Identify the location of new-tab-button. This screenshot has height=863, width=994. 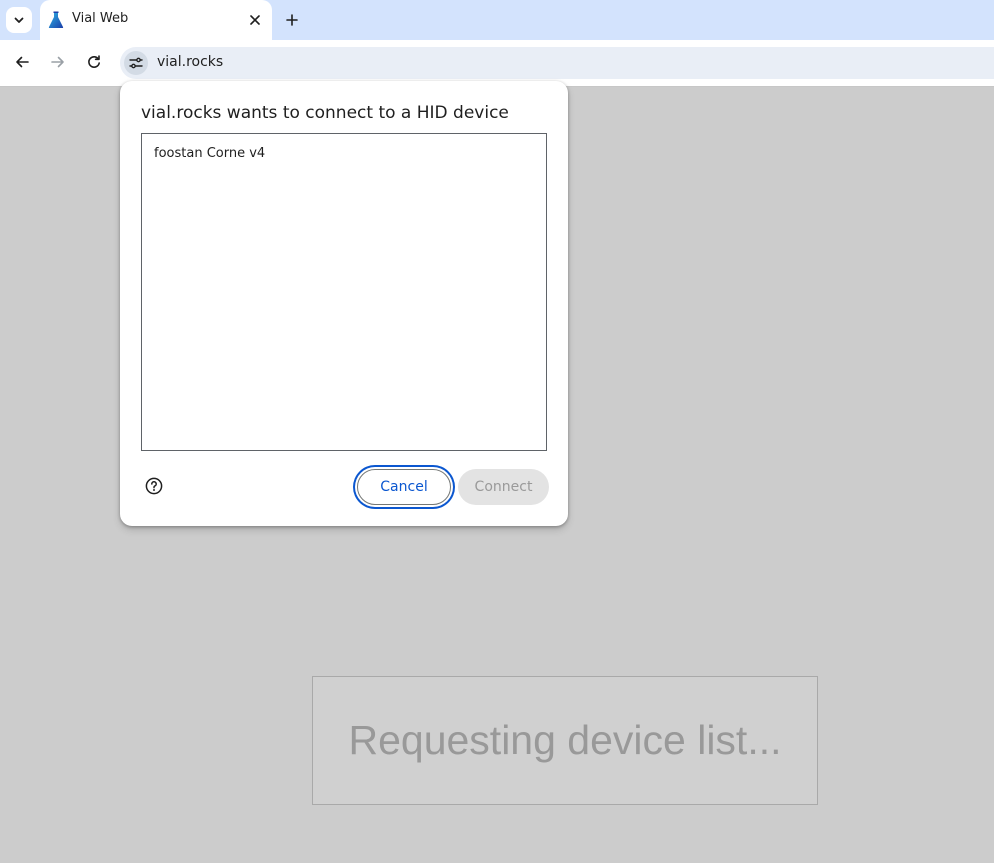
(292, 20).